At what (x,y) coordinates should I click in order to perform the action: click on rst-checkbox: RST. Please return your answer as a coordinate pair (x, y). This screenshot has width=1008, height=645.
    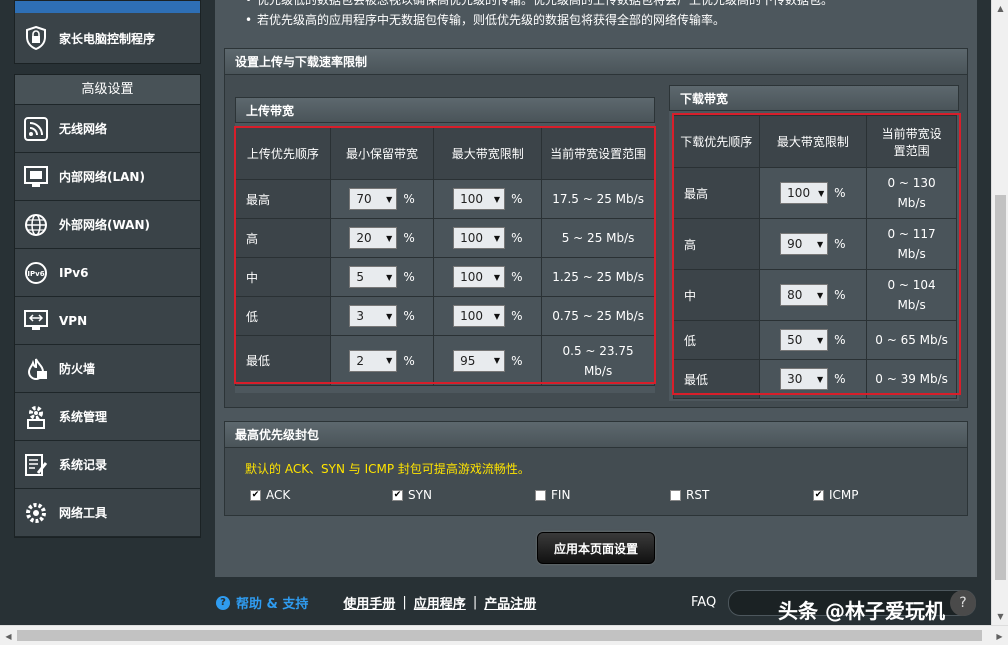
    Looking at the image, I should click on (689, 495).